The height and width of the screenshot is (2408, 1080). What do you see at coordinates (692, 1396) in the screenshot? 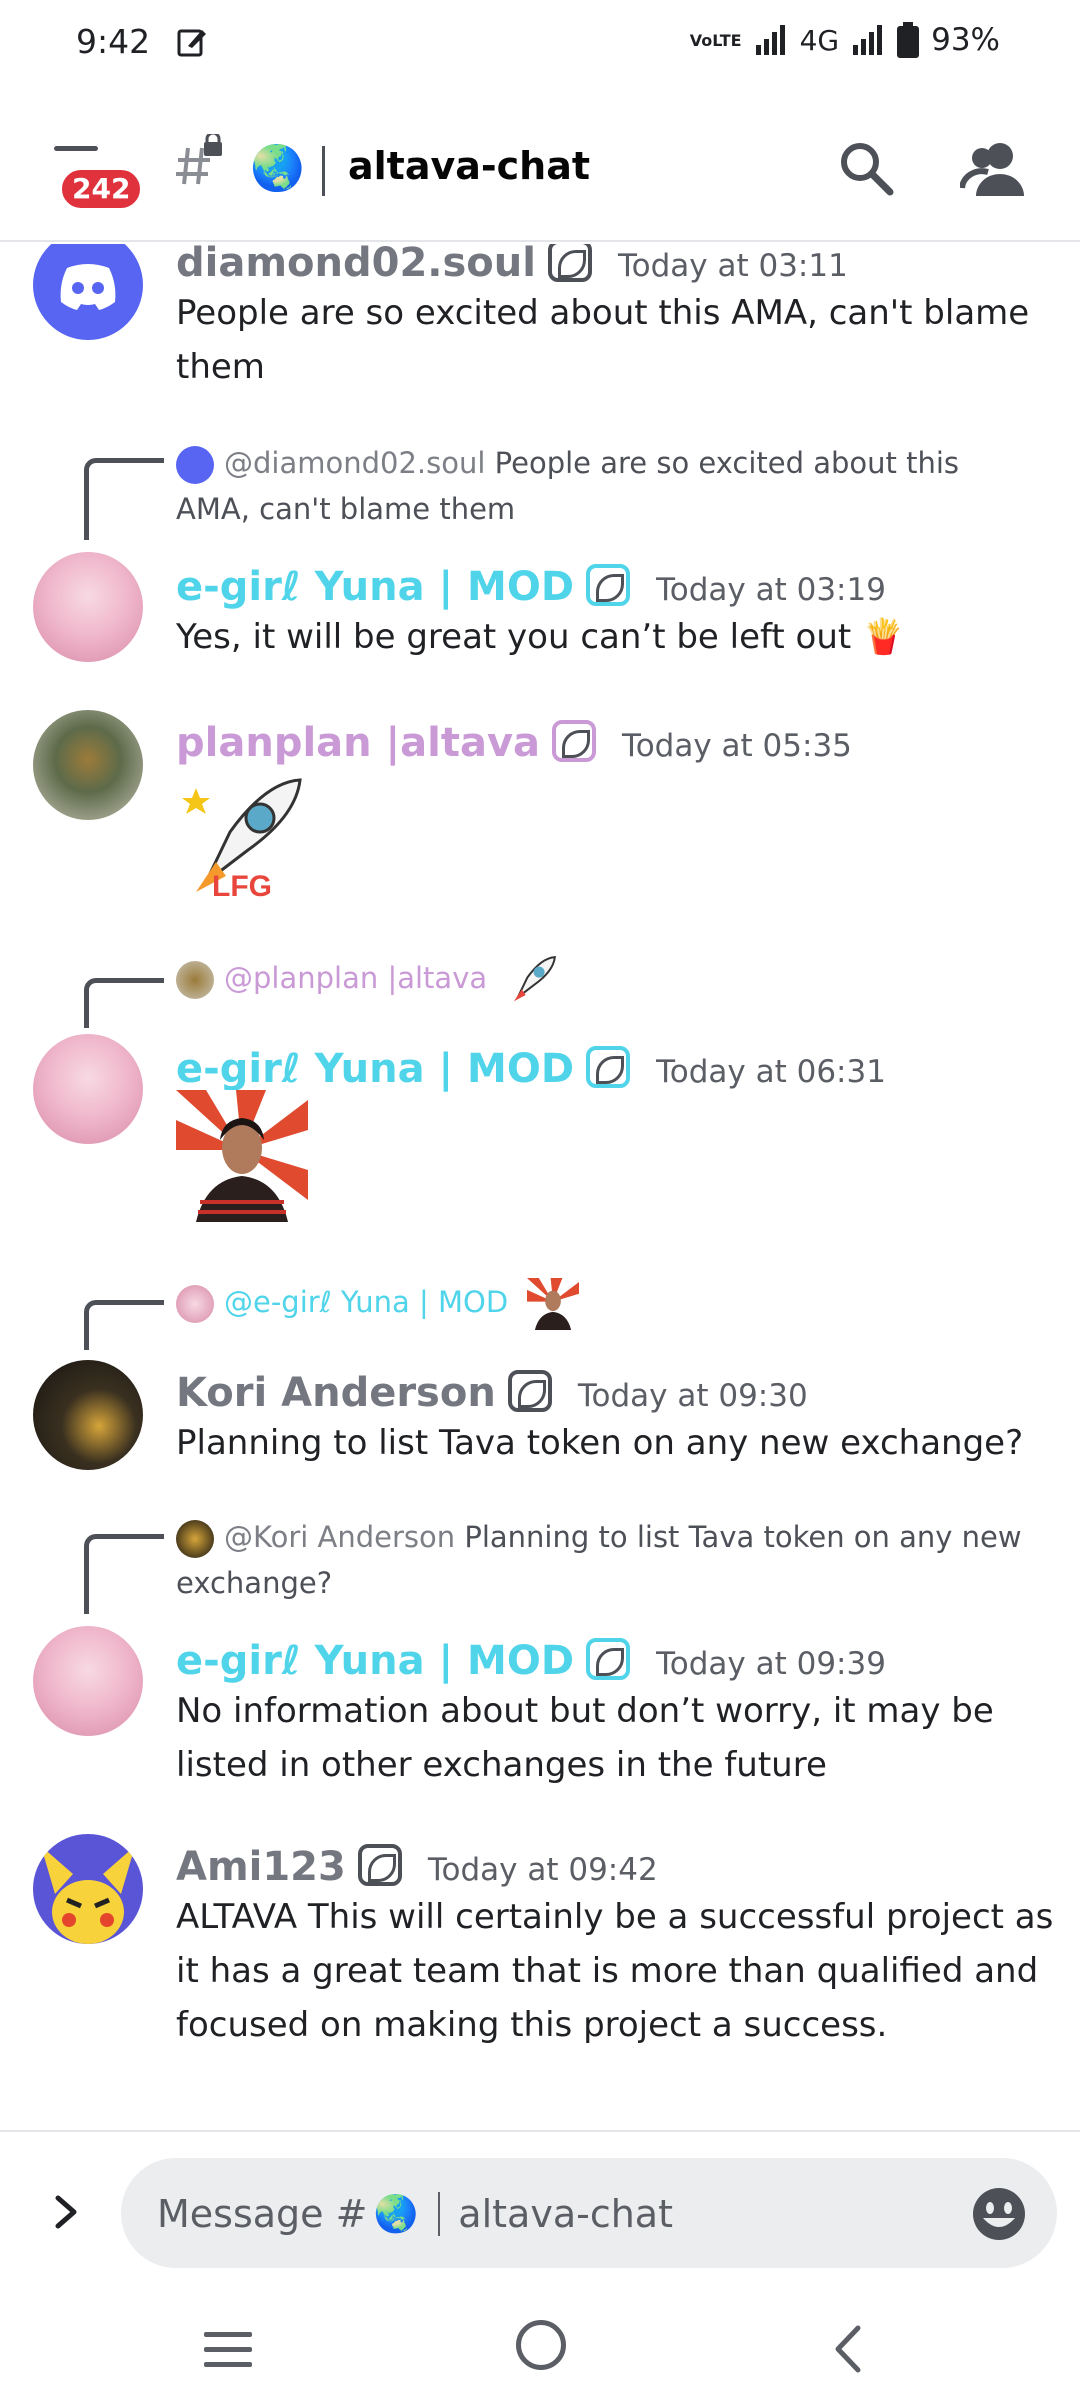
I see `timestamp: Today at 09:30` at bounding box center [692, 1396].